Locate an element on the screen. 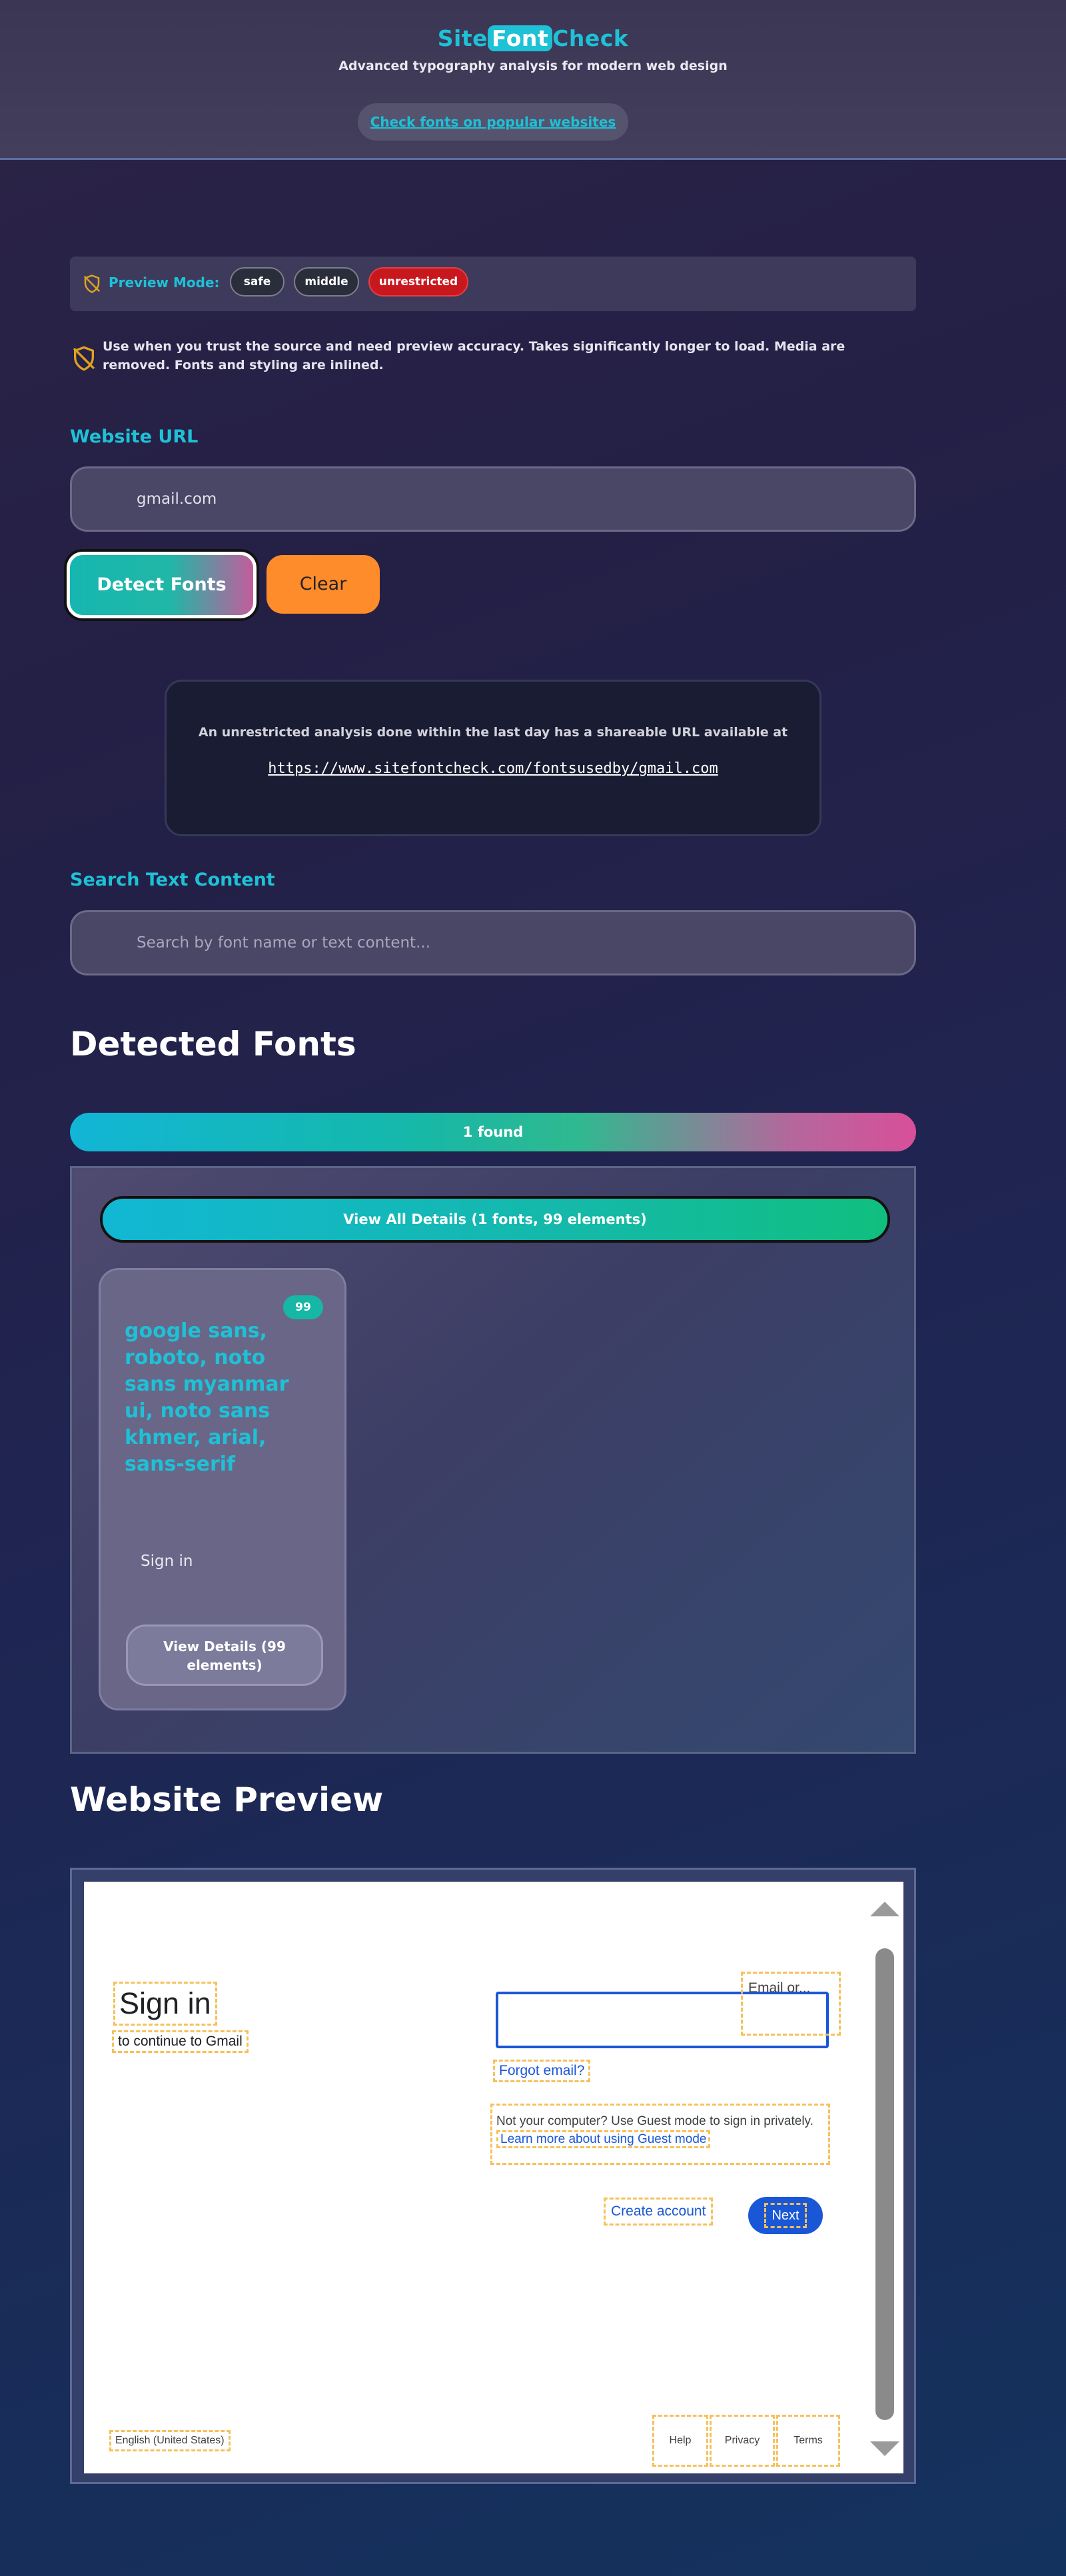 Image resolution: width=1066 pixels, height=2576 pixels. brand-suffix: Check is located at coordinates (590, 38).